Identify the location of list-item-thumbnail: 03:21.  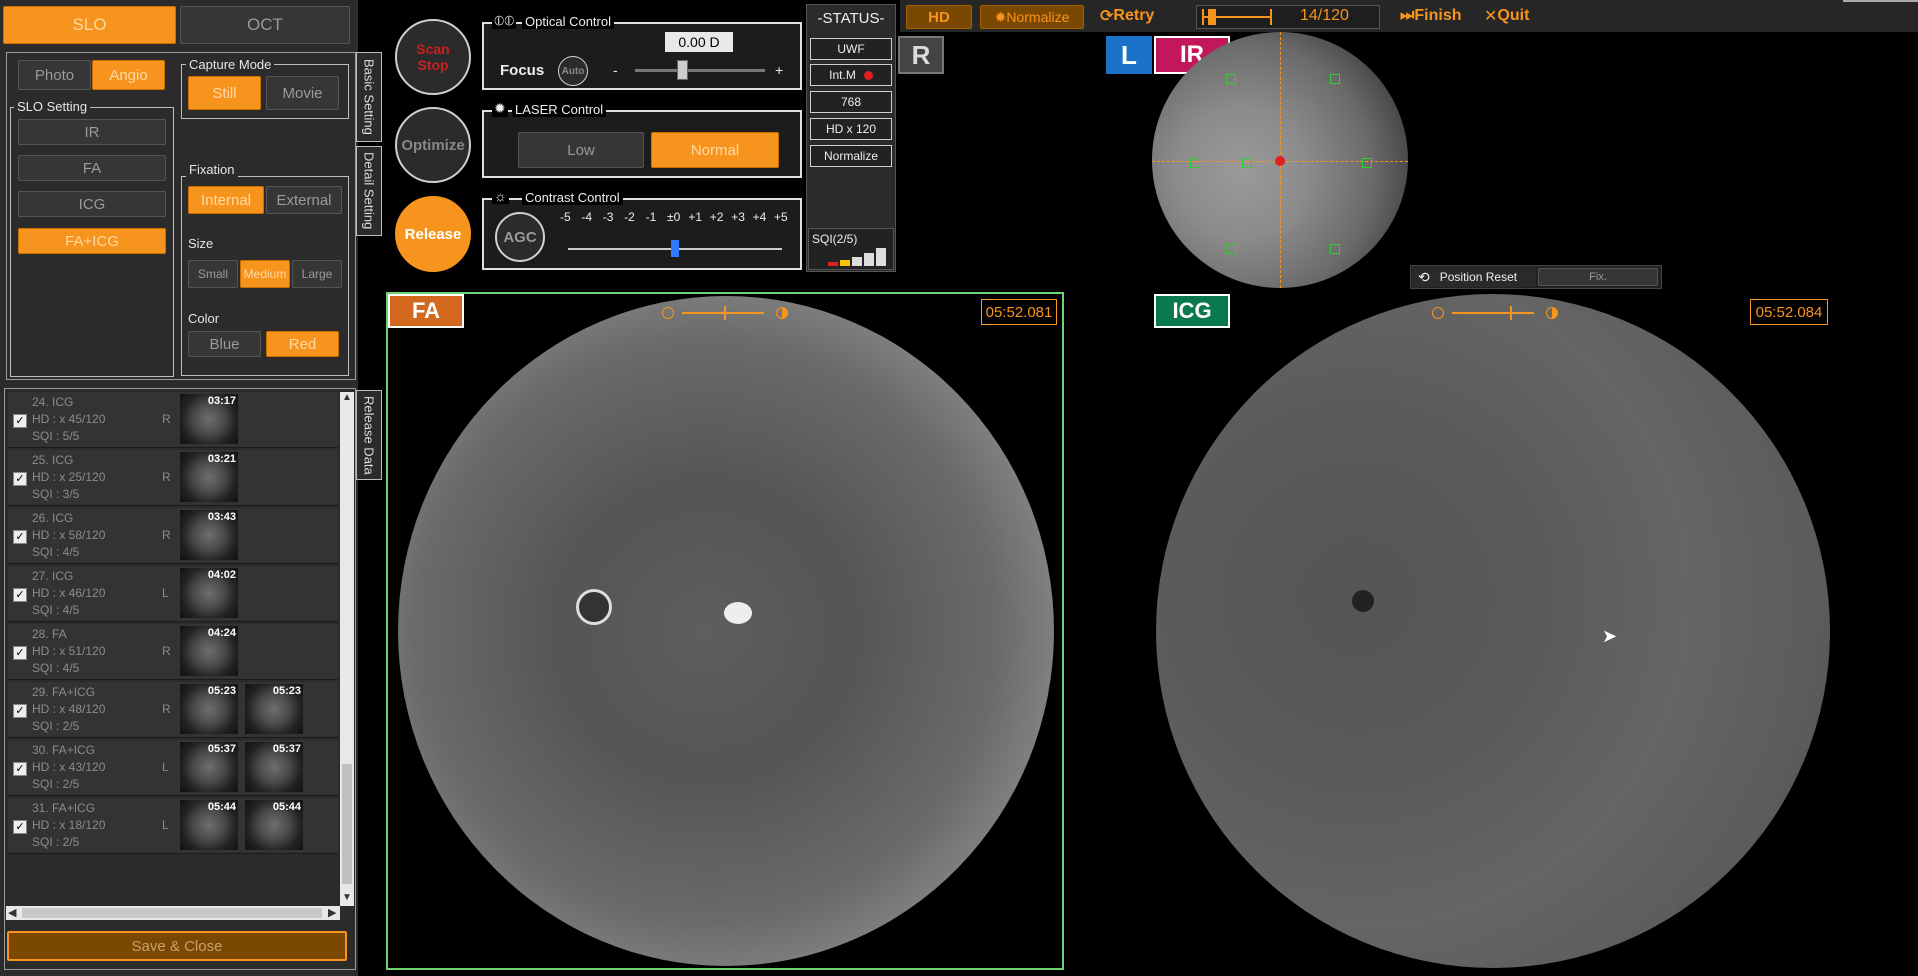
(209, 477).